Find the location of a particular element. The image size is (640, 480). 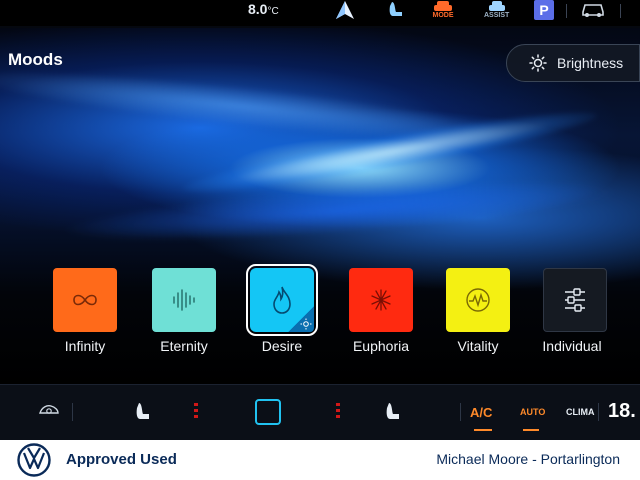

parking-button: P is located at coordinates (544, 11).